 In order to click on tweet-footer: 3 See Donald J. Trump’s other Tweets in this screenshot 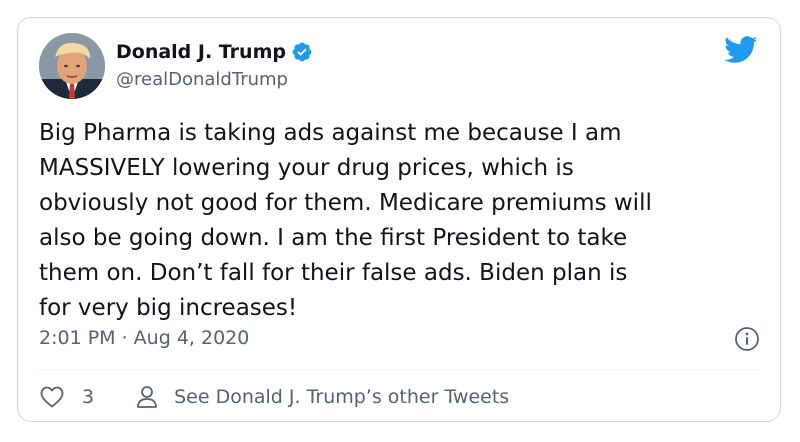, I will do `click(274, 397)`.